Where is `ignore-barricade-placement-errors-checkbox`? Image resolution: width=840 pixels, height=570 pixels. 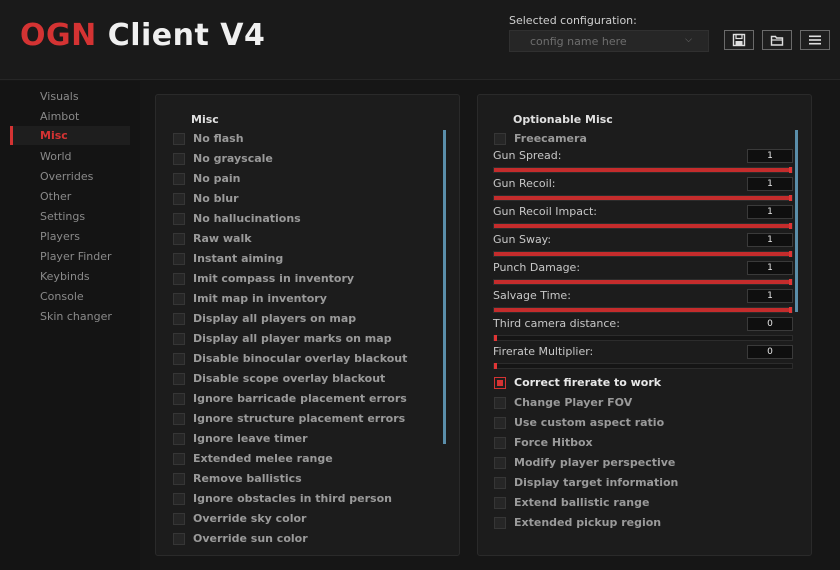
ignore-barricade-placement-errors-checkbox is located at coordinates (179, 399).